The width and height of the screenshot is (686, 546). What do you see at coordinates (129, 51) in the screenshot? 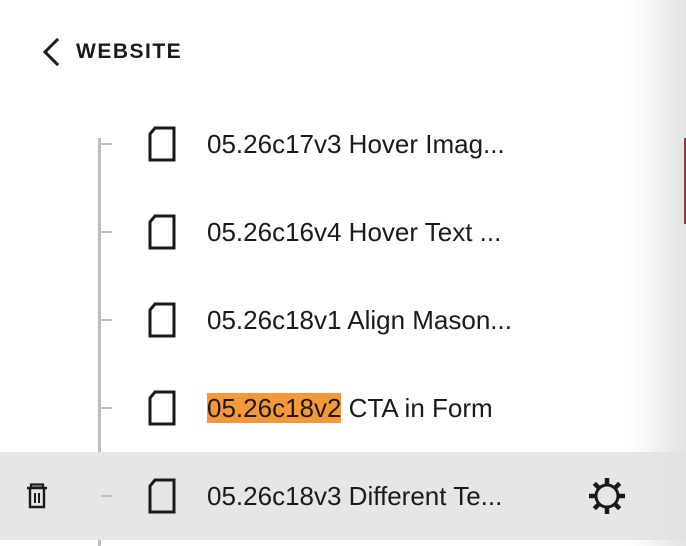
I see `section-title: WEBSITE` at bounding box center [129, 51].